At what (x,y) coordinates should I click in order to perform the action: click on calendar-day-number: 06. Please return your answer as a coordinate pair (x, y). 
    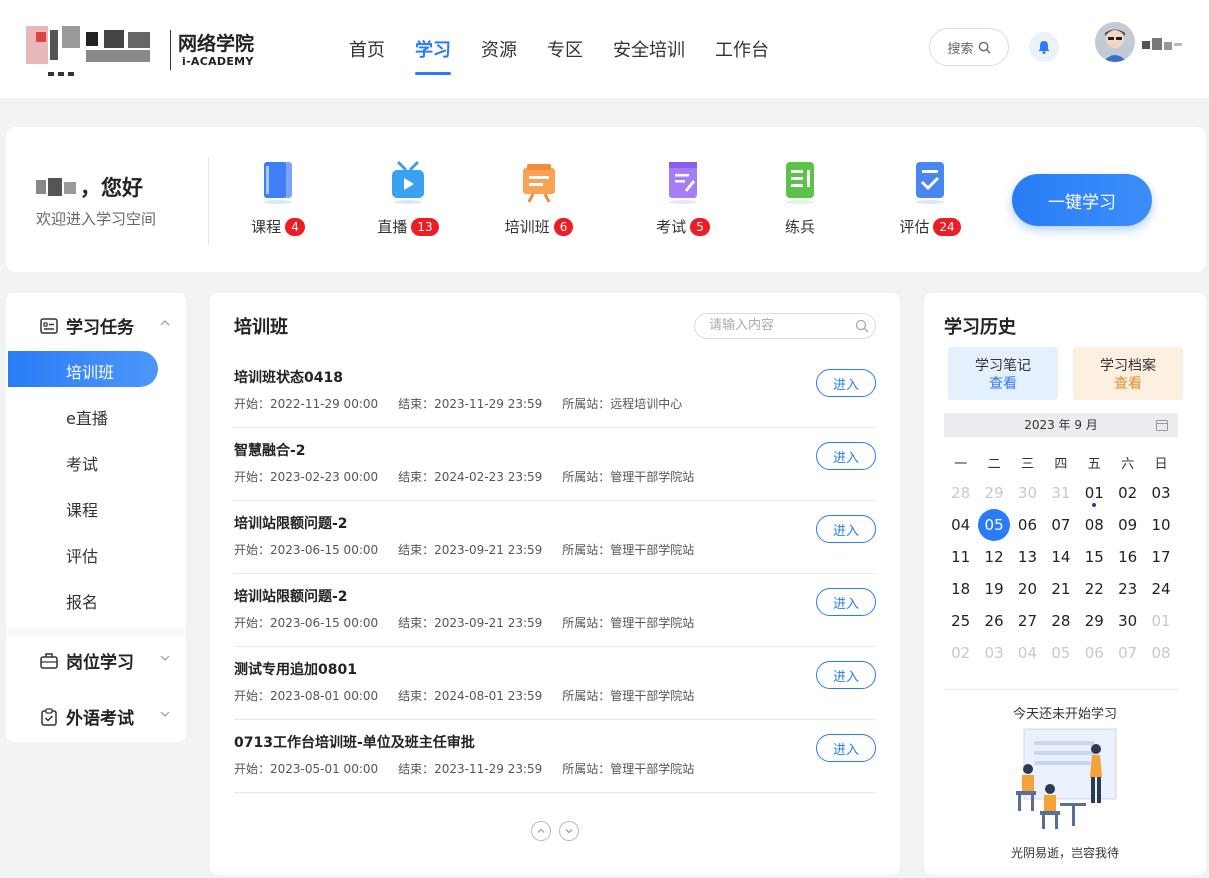
    Looking at the image, I should click on (1027, 525).